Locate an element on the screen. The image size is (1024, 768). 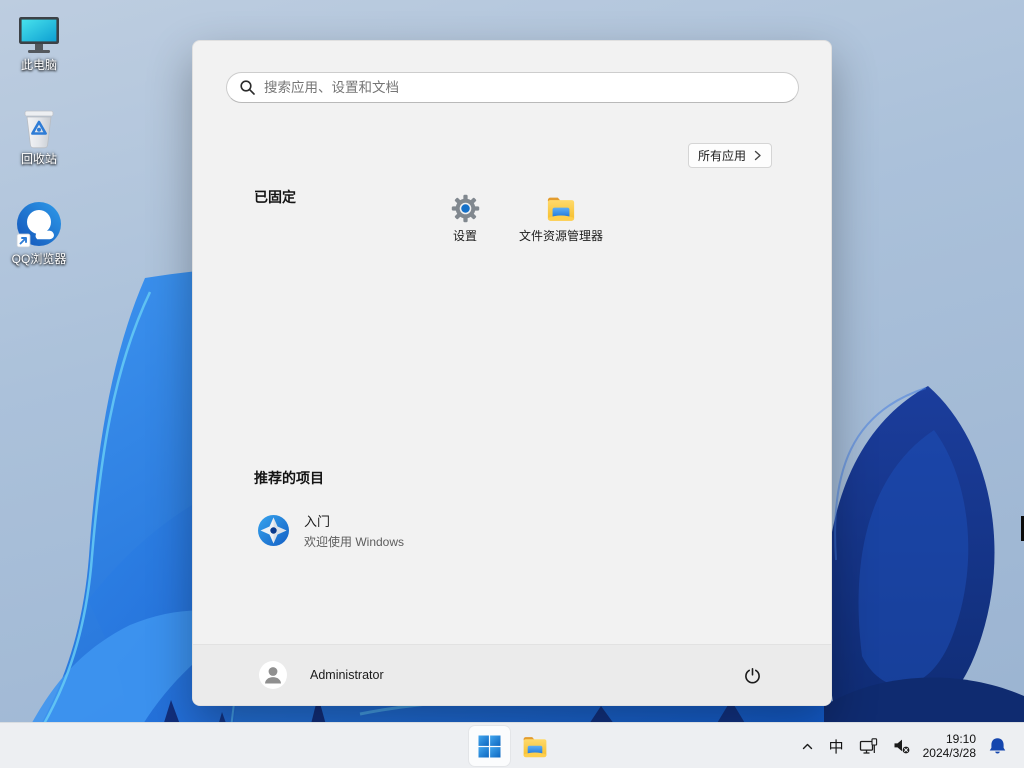
user-avatar is located at coordinates (273, 675).